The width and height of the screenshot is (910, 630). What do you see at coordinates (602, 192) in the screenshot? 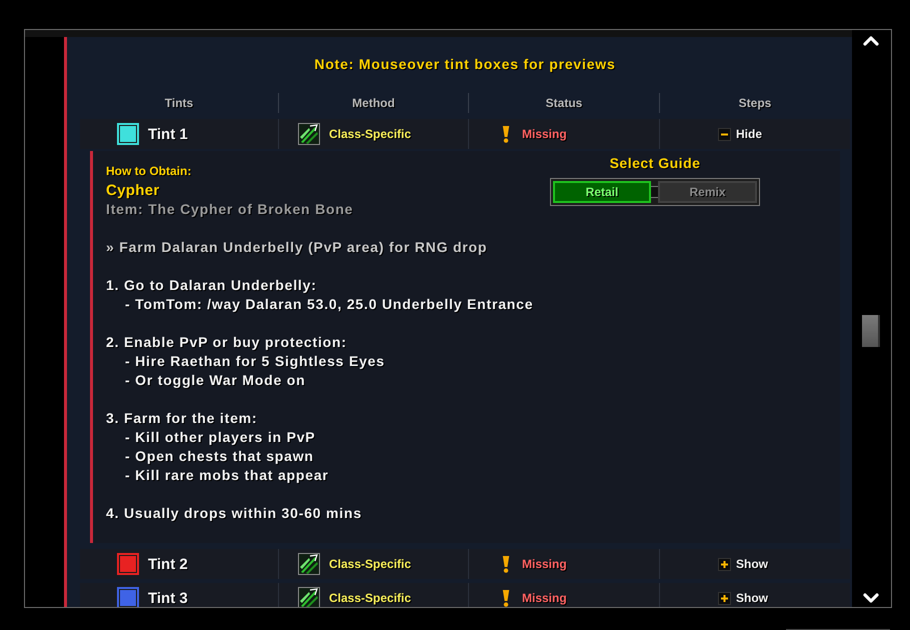
I see `guide-option-button: Retail` at bounding box center [602, 192].